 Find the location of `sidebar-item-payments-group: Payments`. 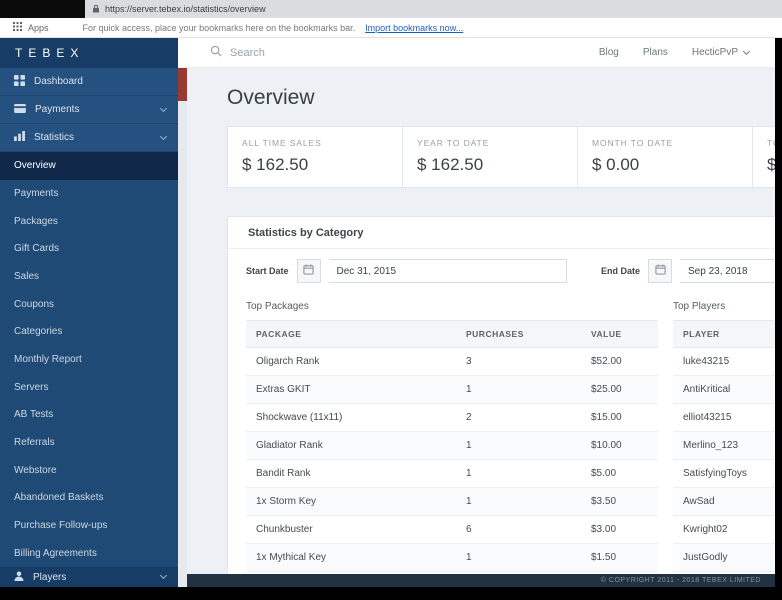

sidebar-item-payments-group: Payments is located at coordinates (89, 110).